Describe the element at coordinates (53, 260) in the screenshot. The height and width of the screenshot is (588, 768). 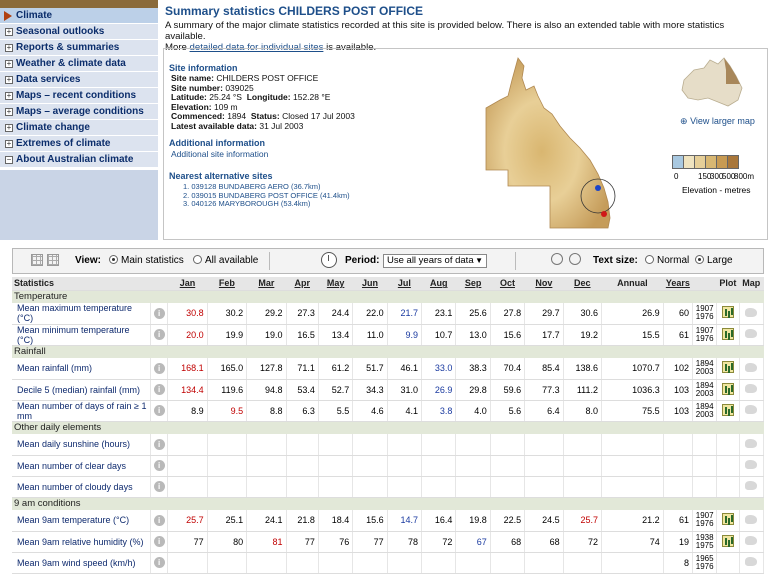
I see `grid-icon` at that location.